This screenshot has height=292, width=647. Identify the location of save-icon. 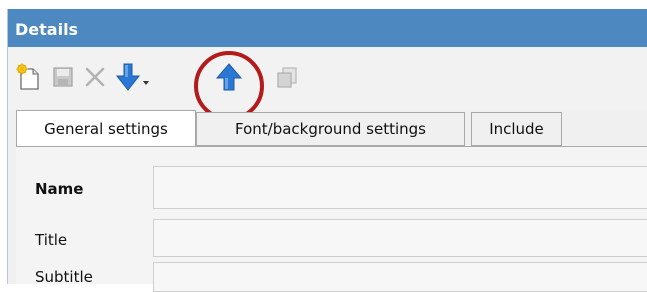
(63, 77).